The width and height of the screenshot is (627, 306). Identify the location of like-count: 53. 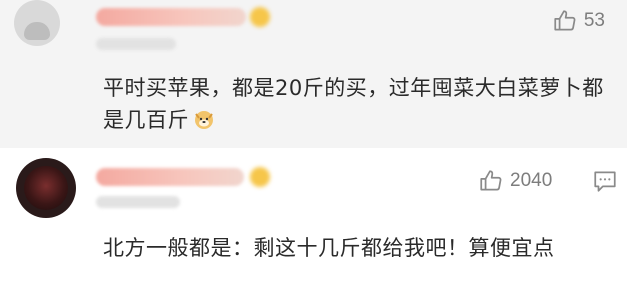
(594, 20).